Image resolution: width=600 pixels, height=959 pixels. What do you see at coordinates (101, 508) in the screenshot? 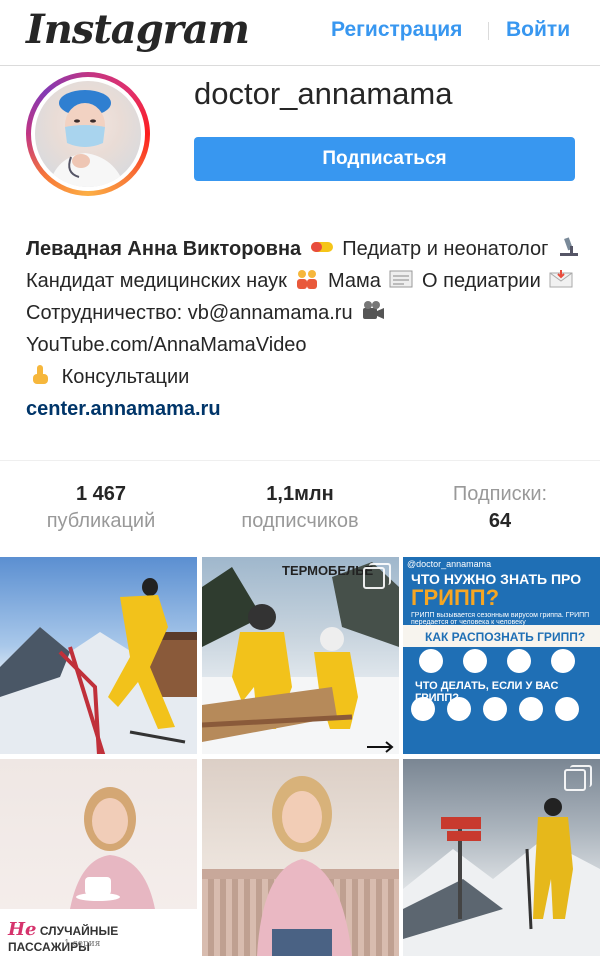
I see `posts-count: 1 467 публикаций` at bounding box center [101, 508].